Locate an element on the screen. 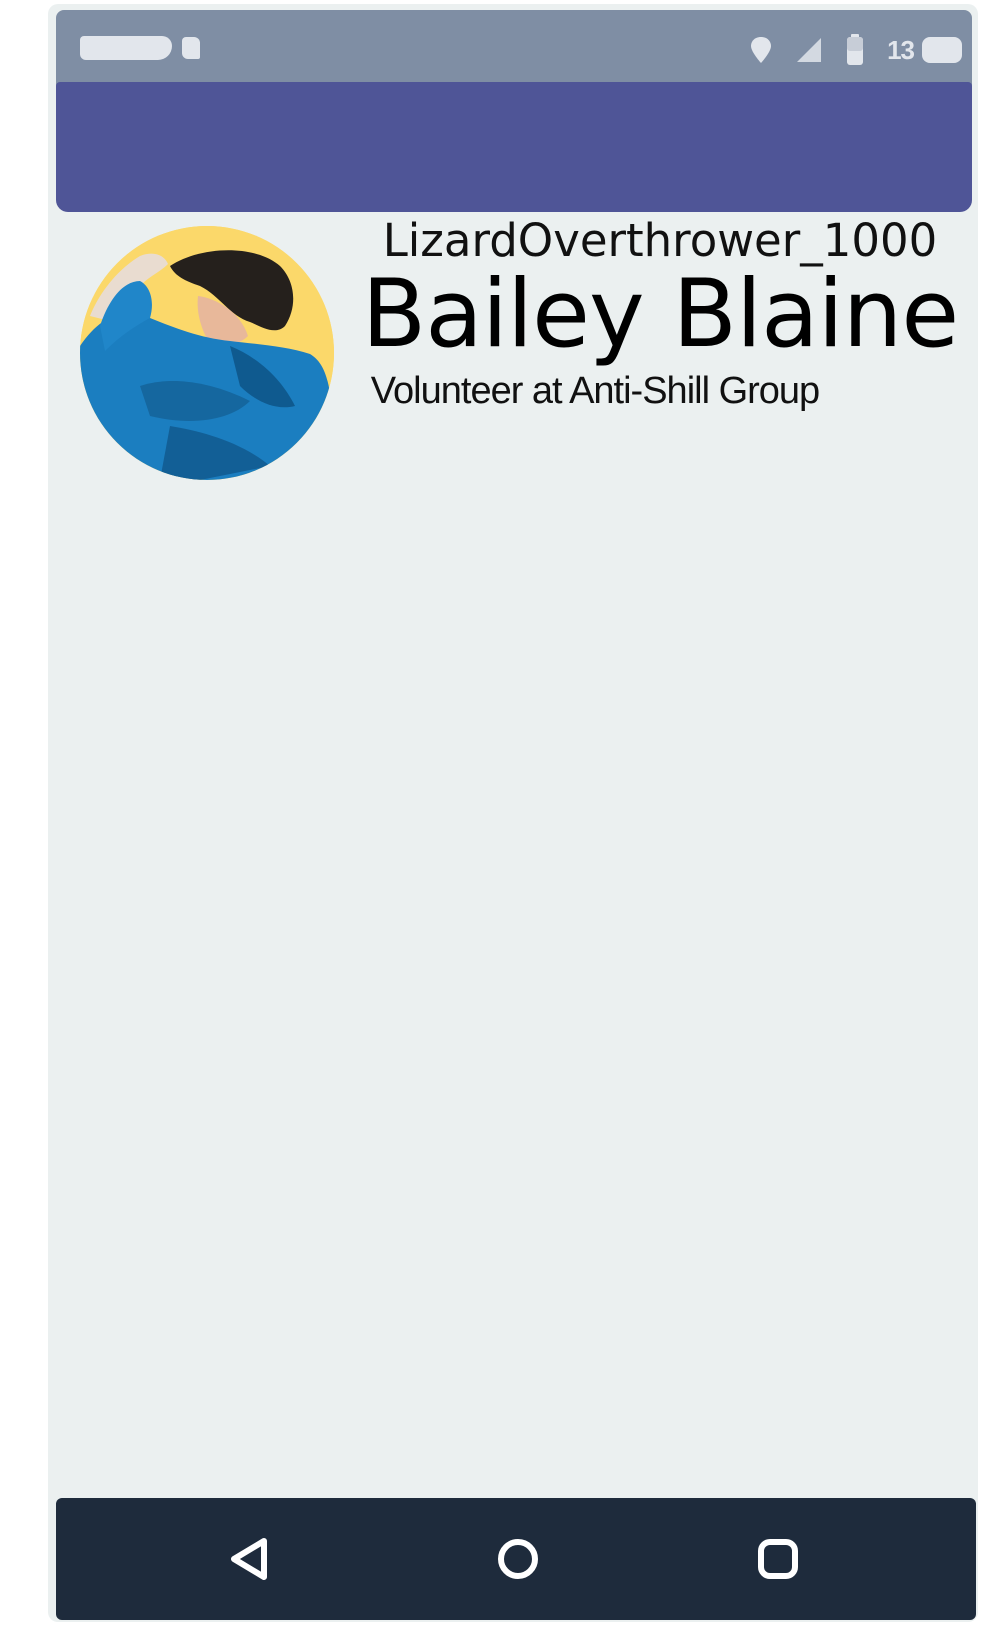 This screenshot has height=1627, width=983. navigation-bar is located at coordinates (516, 1559).